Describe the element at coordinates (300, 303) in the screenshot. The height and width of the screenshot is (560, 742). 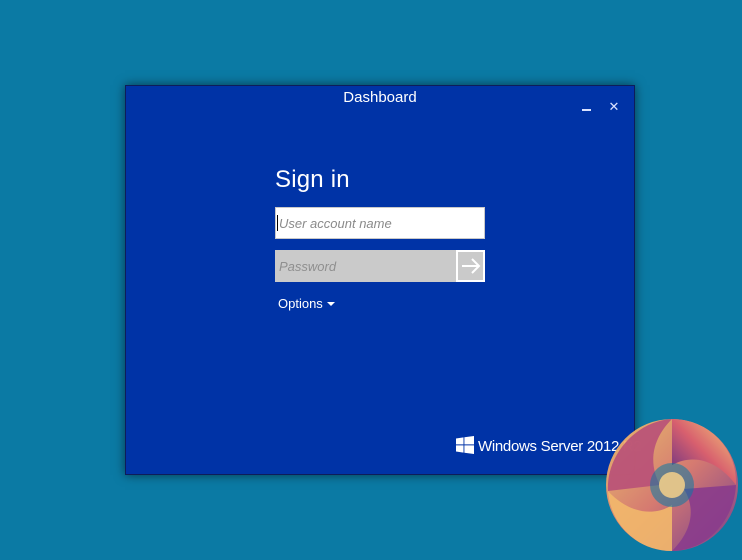
I see `options-label: Options` at that location.